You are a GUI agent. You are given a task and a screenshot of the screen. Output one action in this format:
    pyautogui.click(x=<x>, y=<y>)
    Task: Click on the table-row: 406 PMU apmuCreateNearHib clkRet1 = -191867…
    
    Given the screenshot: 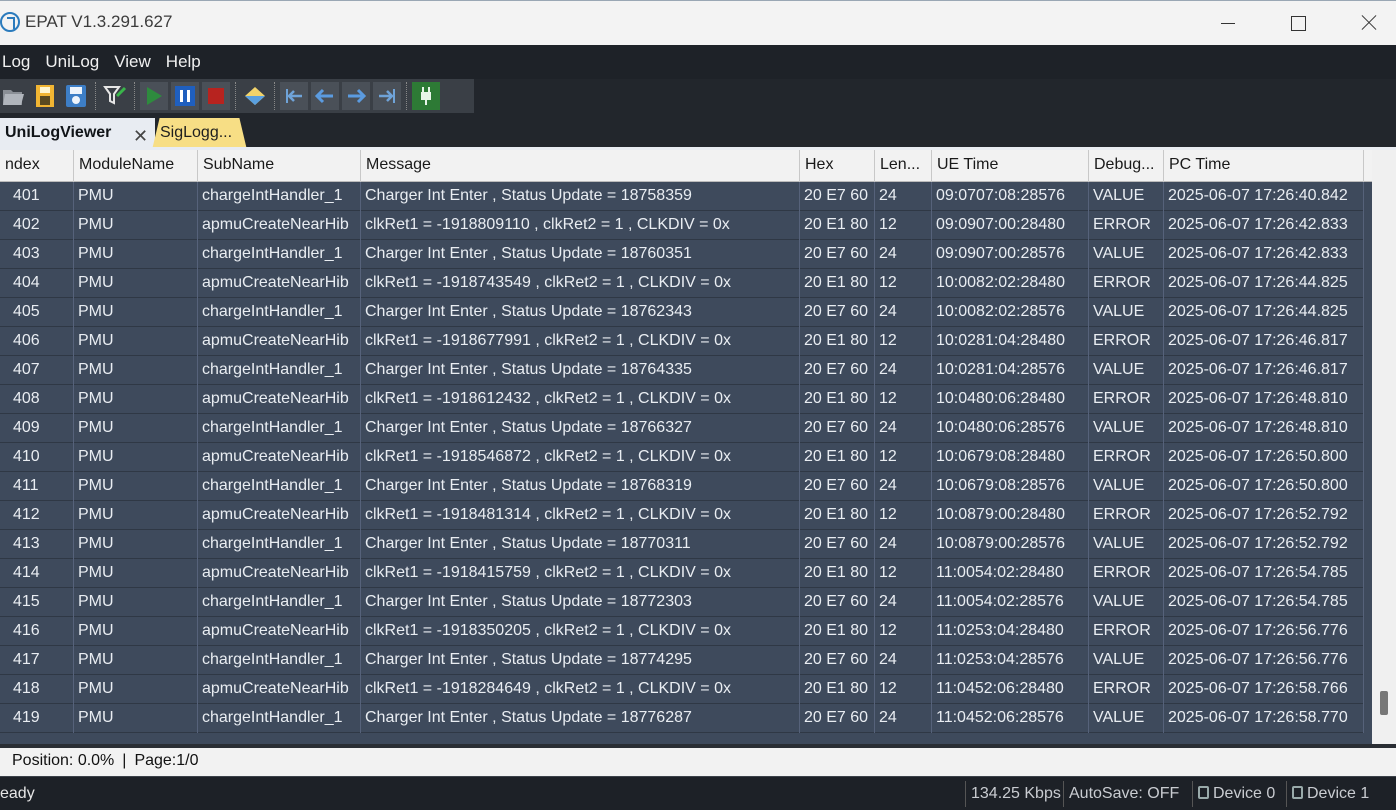 What is the action you would take?
    pyautogui.click(x=682, y=341)
    